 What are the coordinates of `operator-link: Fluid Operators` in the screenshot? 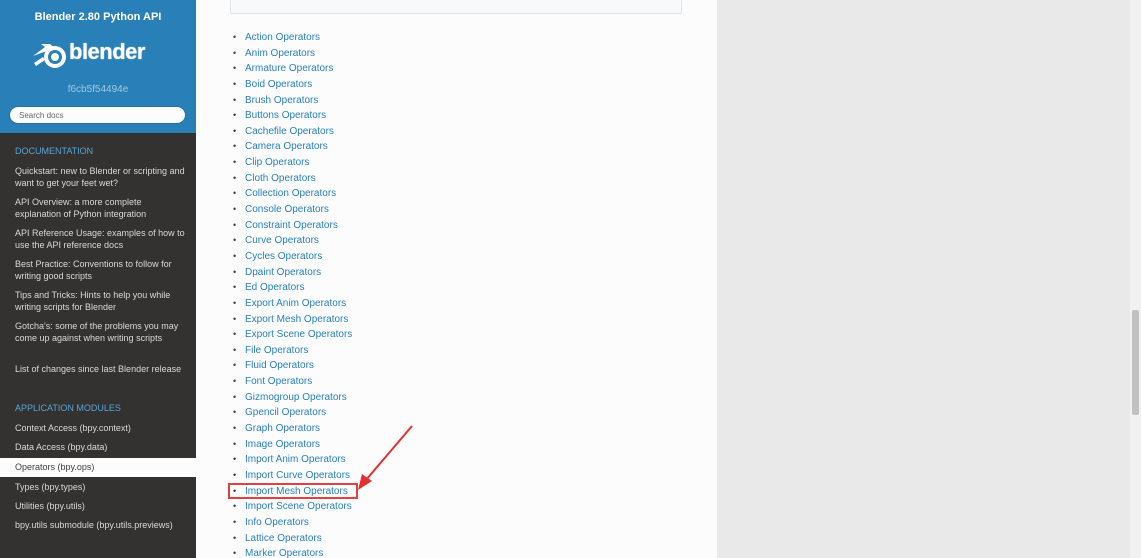 It's located at (279, 365).